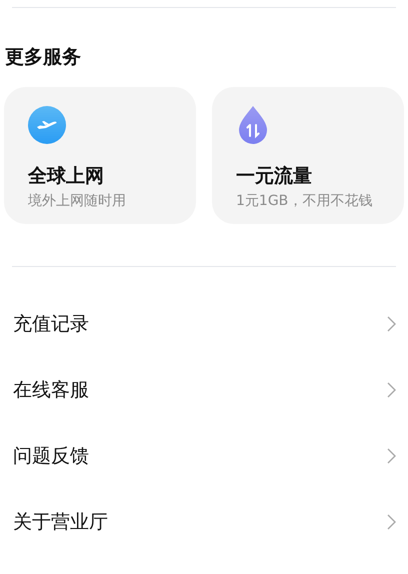  Describe the element at coordinates (204, 522) in the screenshot. I see `menu-item: 关于营业厅` at that location.